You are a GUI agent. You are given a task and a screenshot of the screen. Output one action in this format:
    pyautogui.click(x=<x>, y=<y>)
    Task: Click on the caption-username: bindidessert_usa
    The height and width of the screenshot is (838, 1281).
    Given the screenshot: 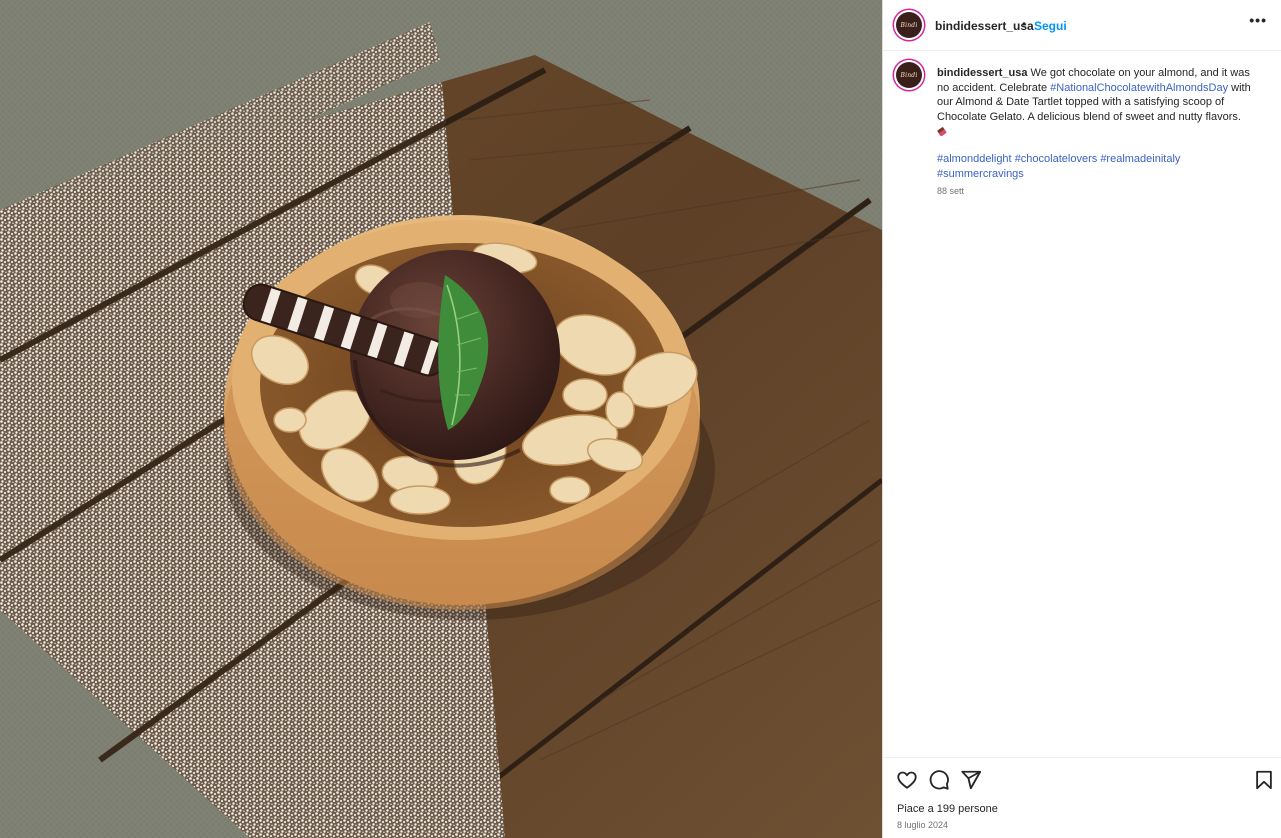 What is the action you would take?
    pyautogui.click(x=982, y=73)
    